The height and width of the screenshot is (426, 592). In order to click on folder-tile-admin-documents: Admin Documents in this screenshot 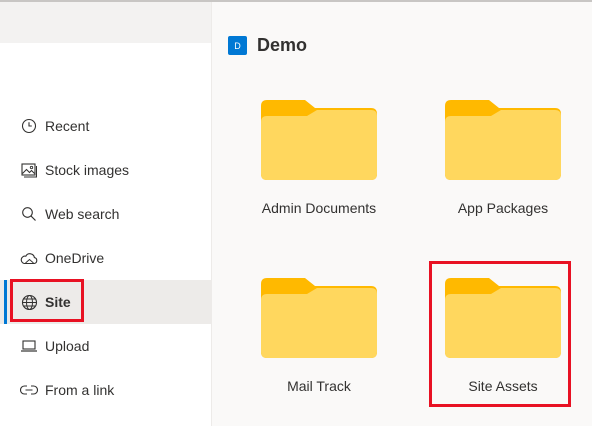, I will do `click(307, 167)`.